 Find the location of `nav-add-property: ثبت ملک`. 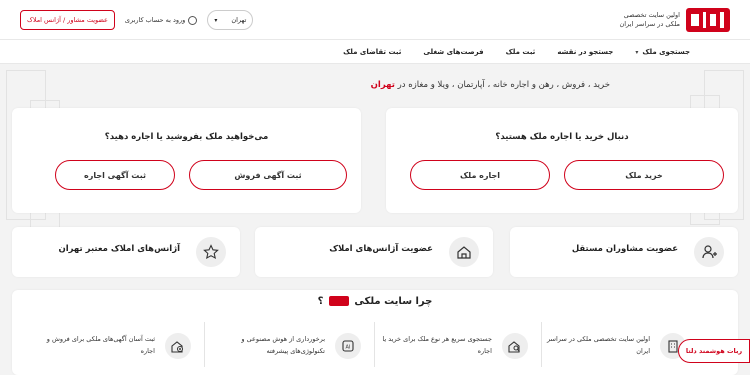

nav-add-property: ثبت ملک is located at coordinates (521, 52).